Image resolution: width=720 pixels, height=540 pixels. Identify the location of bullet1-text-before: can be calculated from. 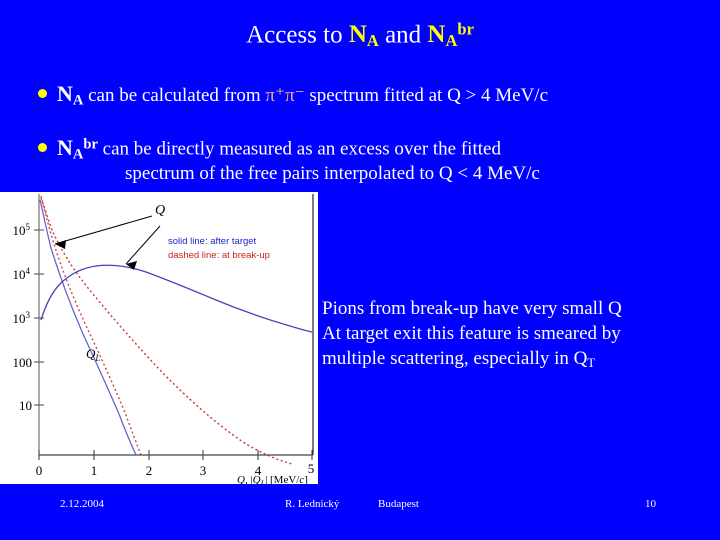
(174, 95).